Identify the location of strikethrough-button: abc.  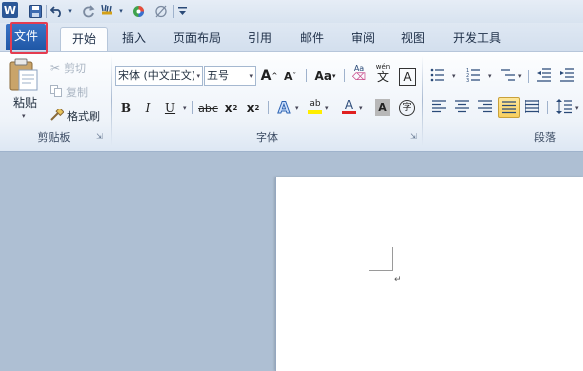
(208, 108).